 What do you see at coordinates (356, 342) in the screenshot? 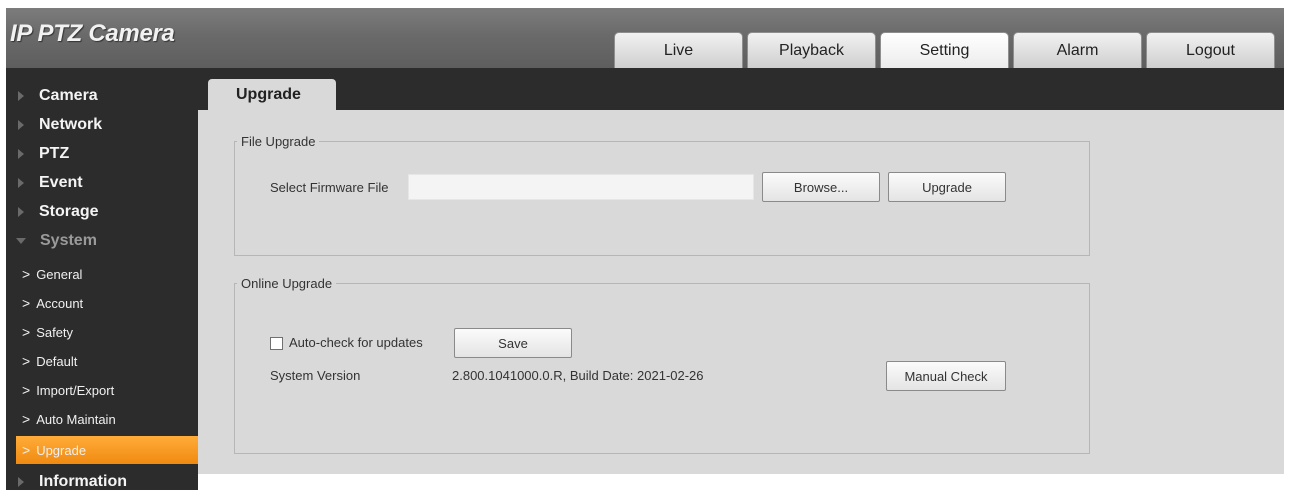
I see `auto-check-label: Auto-check for updates` at bounding box center [356, 342].